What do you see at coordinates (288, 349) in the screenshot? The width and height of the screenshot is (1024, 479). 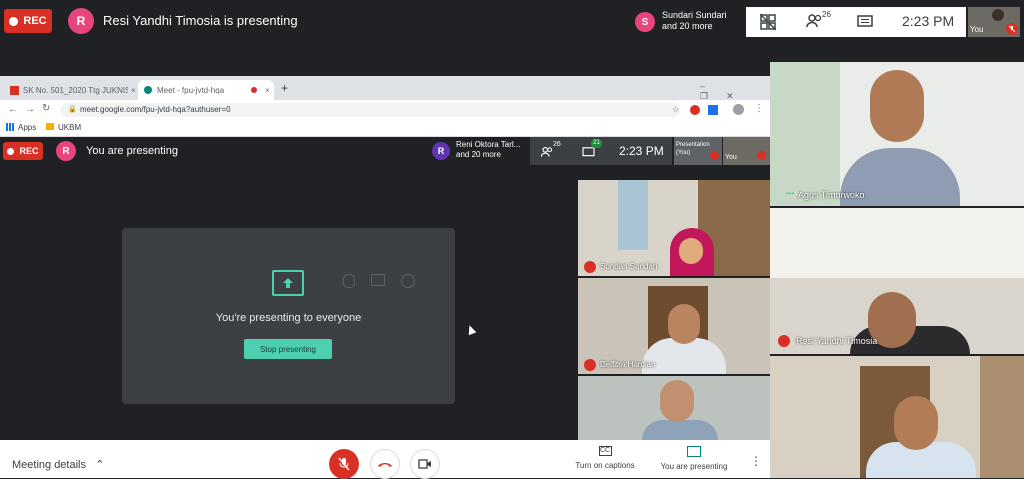 I see `stop-presenting-button: Stop presenting` at bounding box center [288, 349].